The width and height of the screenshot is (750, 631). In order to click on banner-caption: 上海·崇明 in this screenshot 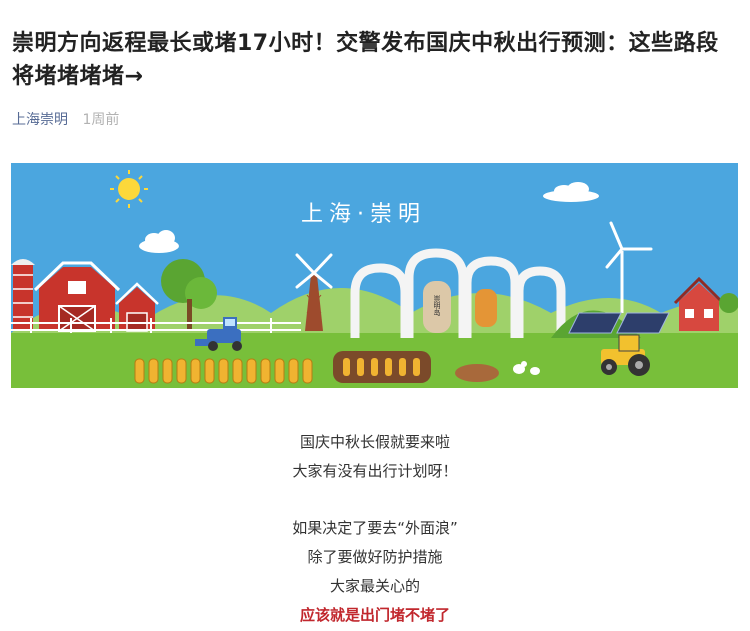, I will do `click(363, 214)`.